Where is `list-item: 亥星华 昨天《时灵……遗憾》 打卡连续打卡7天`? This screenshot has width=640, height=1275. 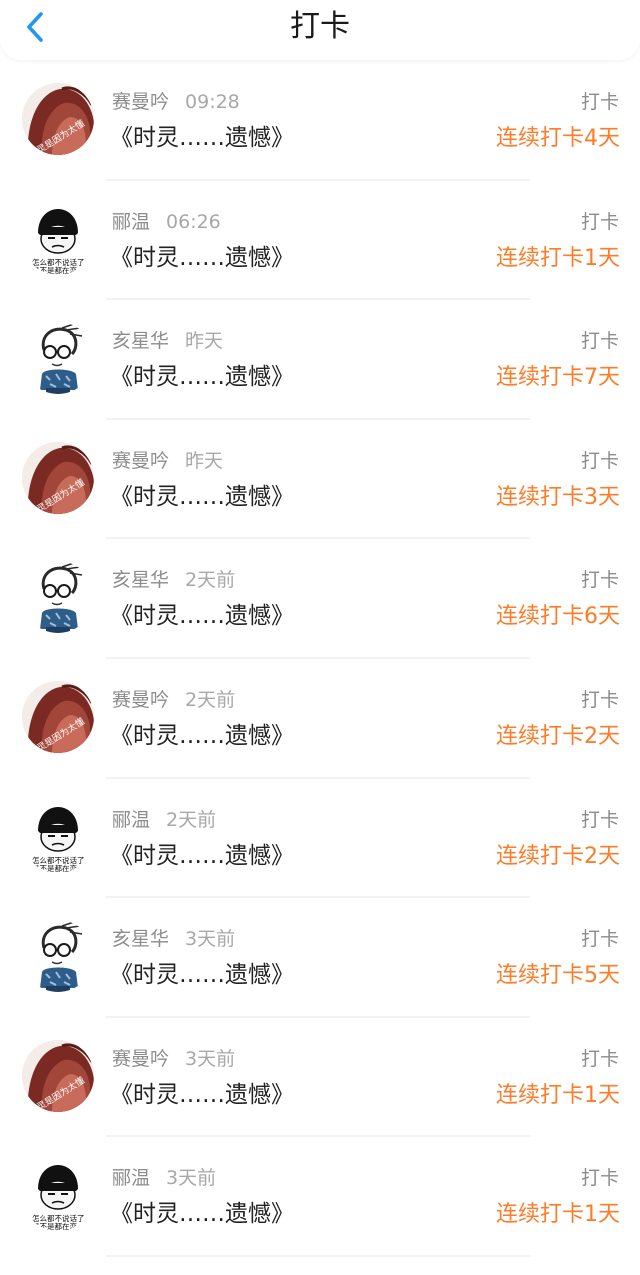
list-item: 亥星华 昨天《时灵……遗憾》 打卡连续打卡7天 is located at coordinates (320, 360).